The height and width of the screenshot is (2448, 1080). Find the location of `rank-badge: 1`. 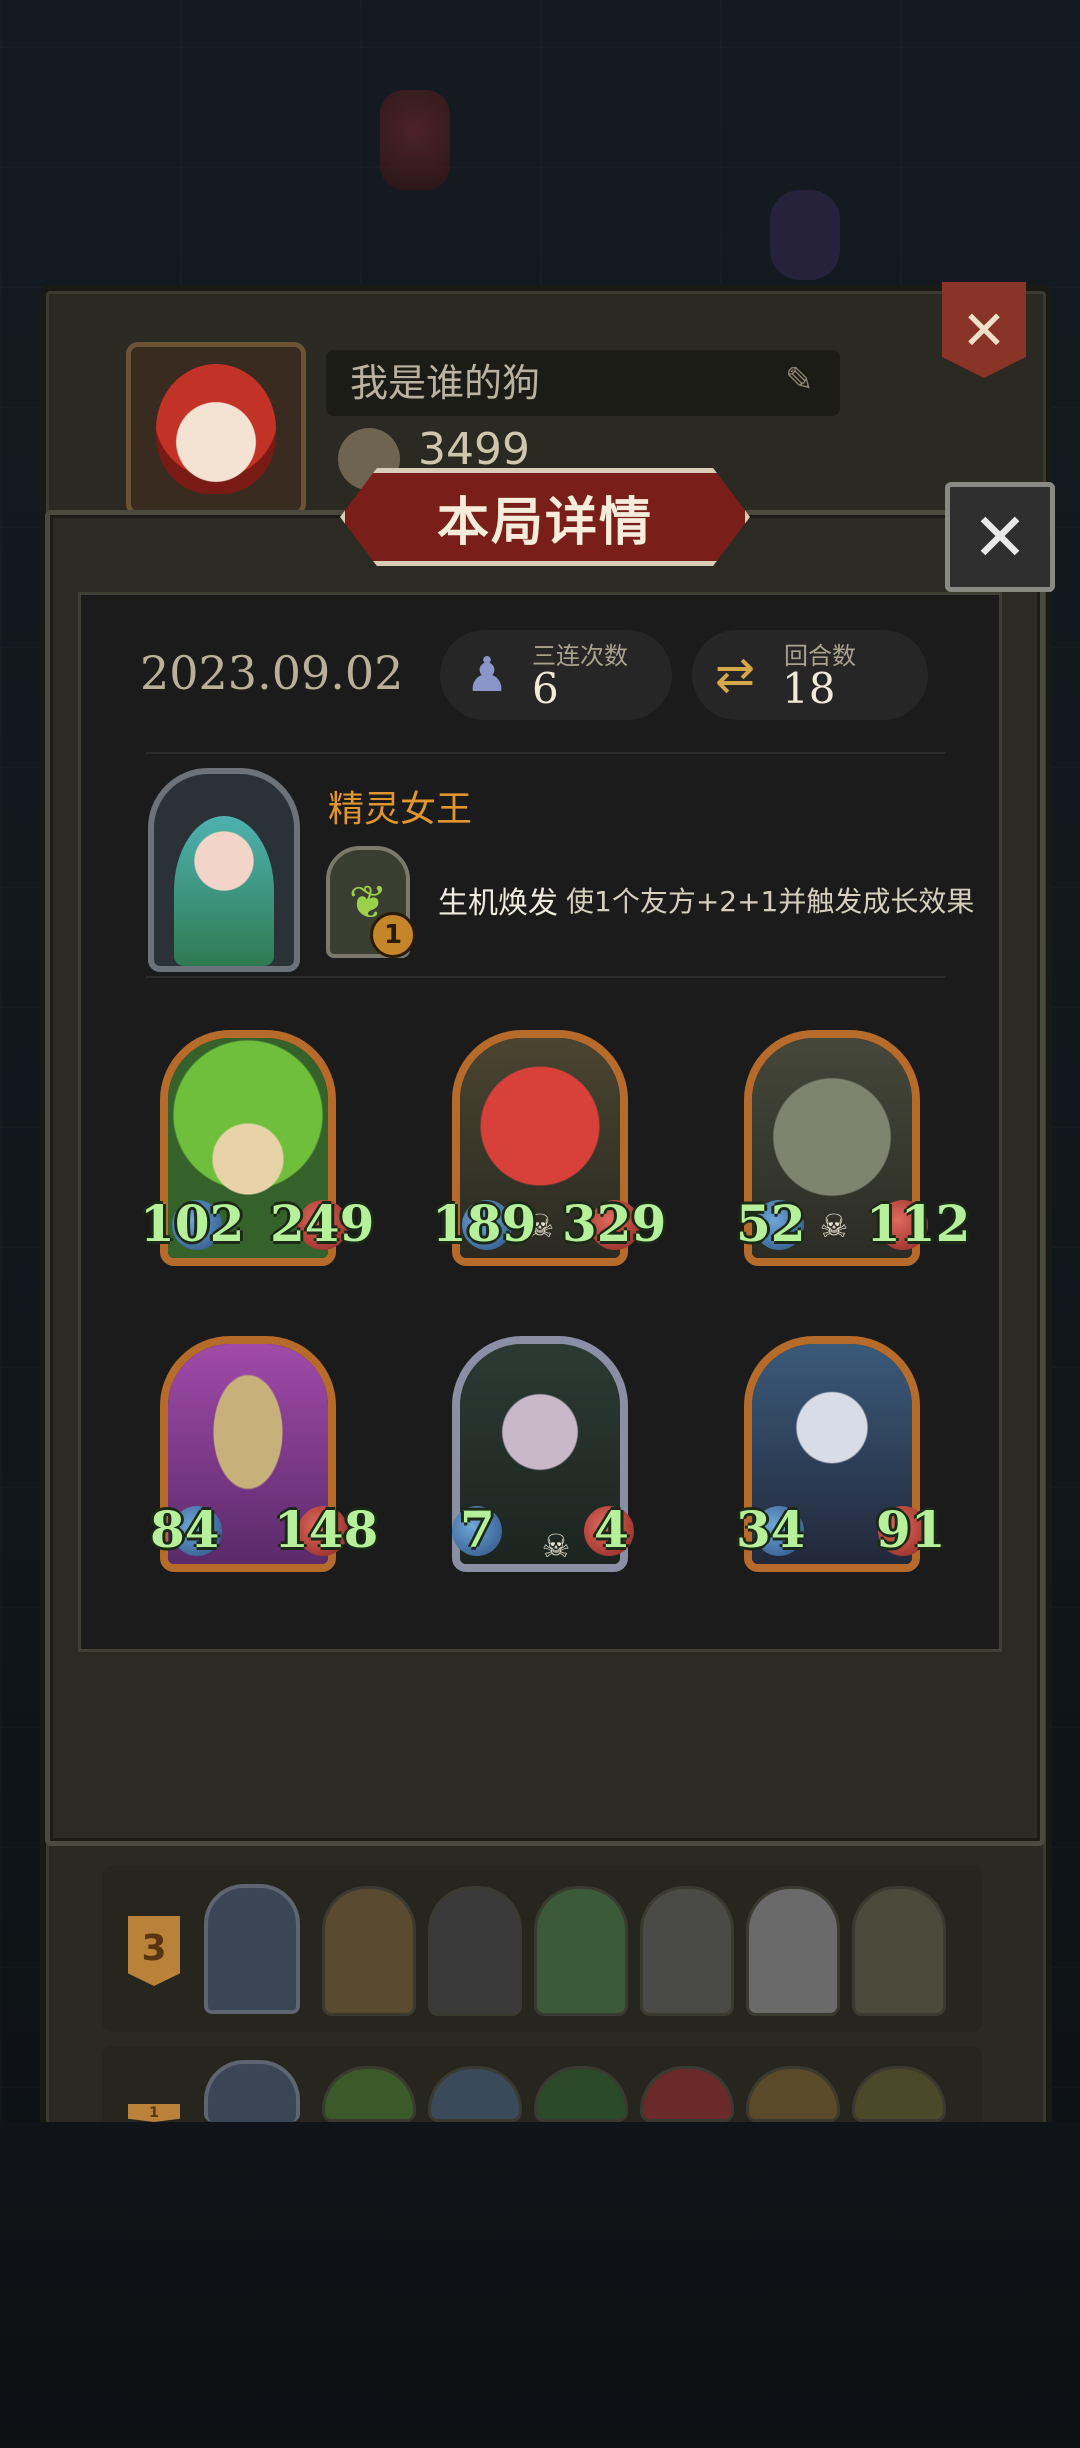

rank-badge: 1 is located at coordinates (154, 2113).